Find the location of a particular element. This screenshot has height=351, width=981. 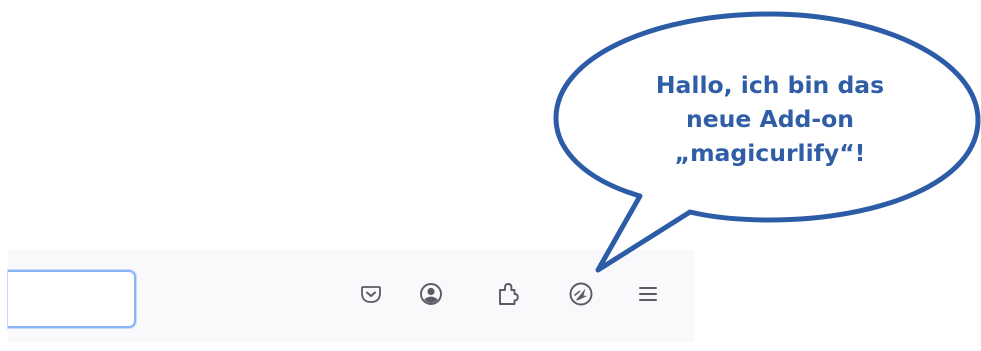

bubble-line: „magicurlify“! is located at coordinates (770, 153).